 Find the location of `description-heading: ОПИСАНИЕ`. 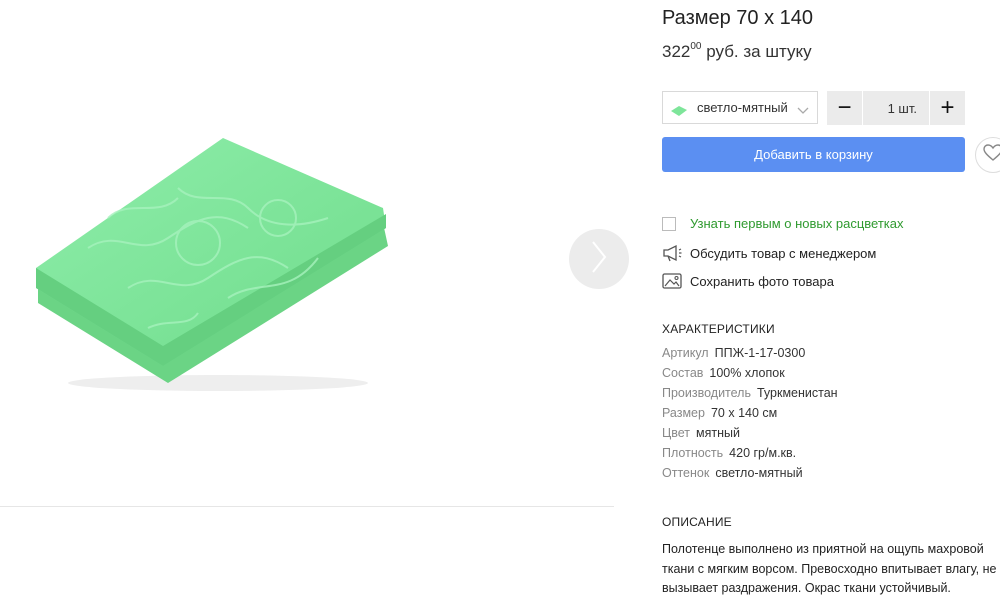

description-heading: ОПИСАНИЕ is located at coordinates (697, 522).